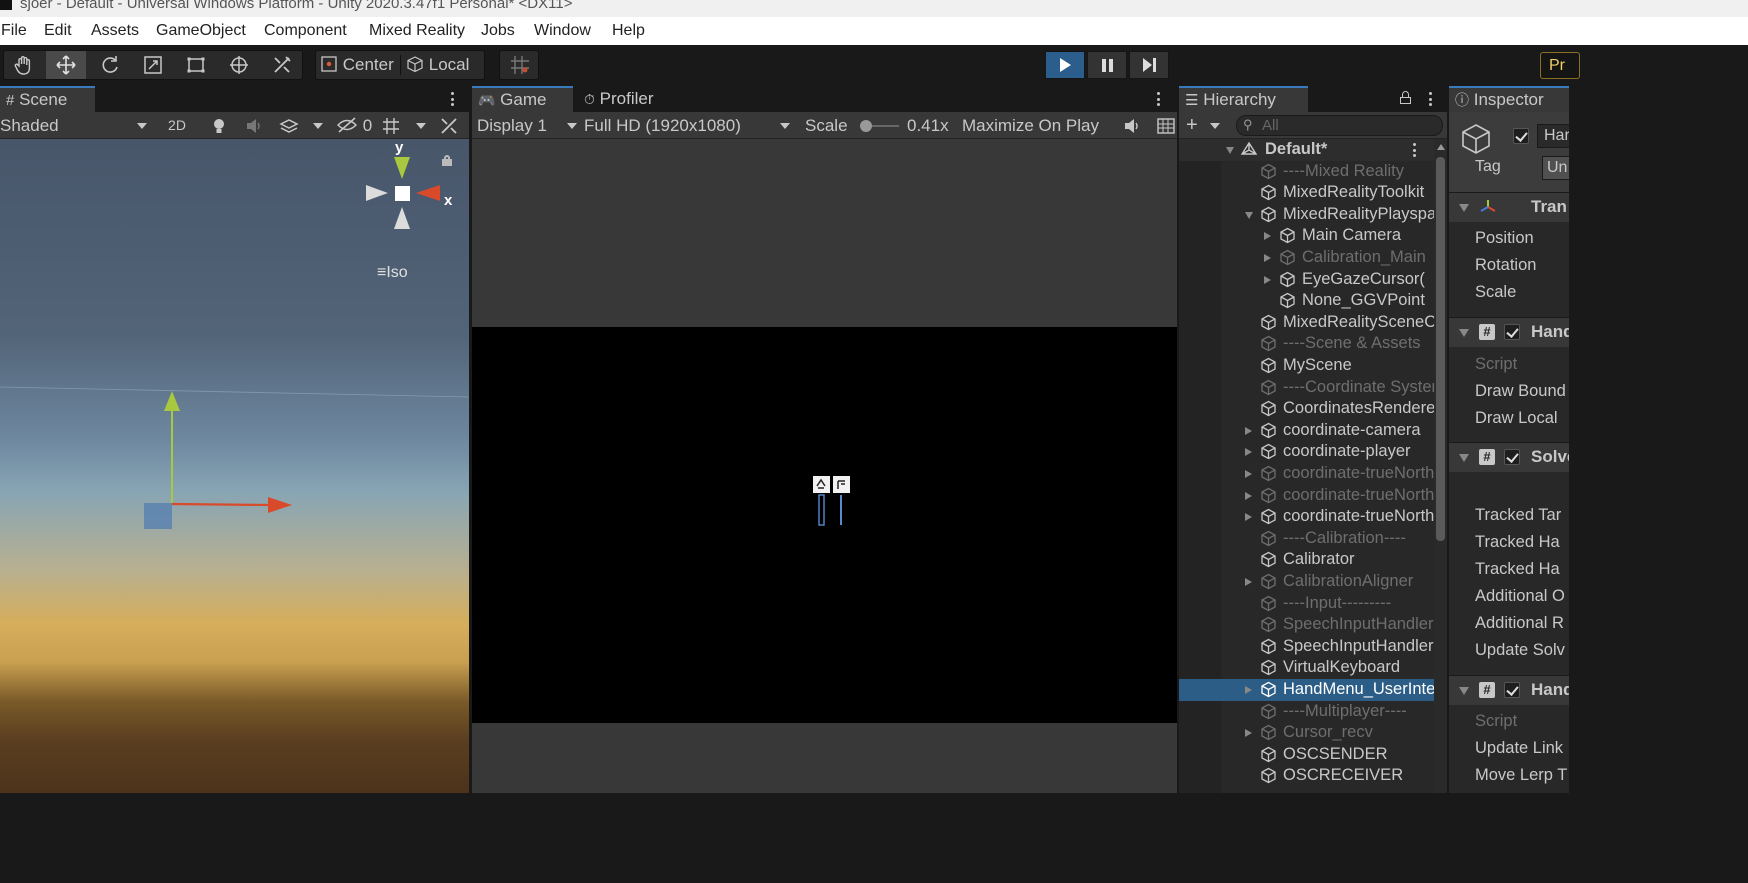 The image size is (1748, 883). What do you see at coordinates (1406, 98) in the screenshot?
I see `lock-icon` at bounding box center [1406, 98].